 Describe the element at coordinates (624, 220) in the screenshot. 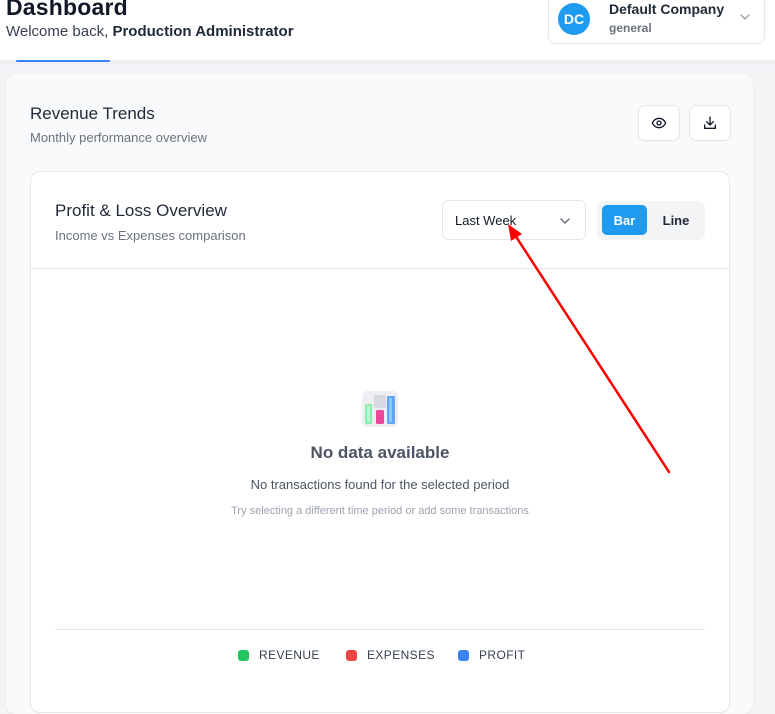

I see `bar-chart-button: Bar` at that location.